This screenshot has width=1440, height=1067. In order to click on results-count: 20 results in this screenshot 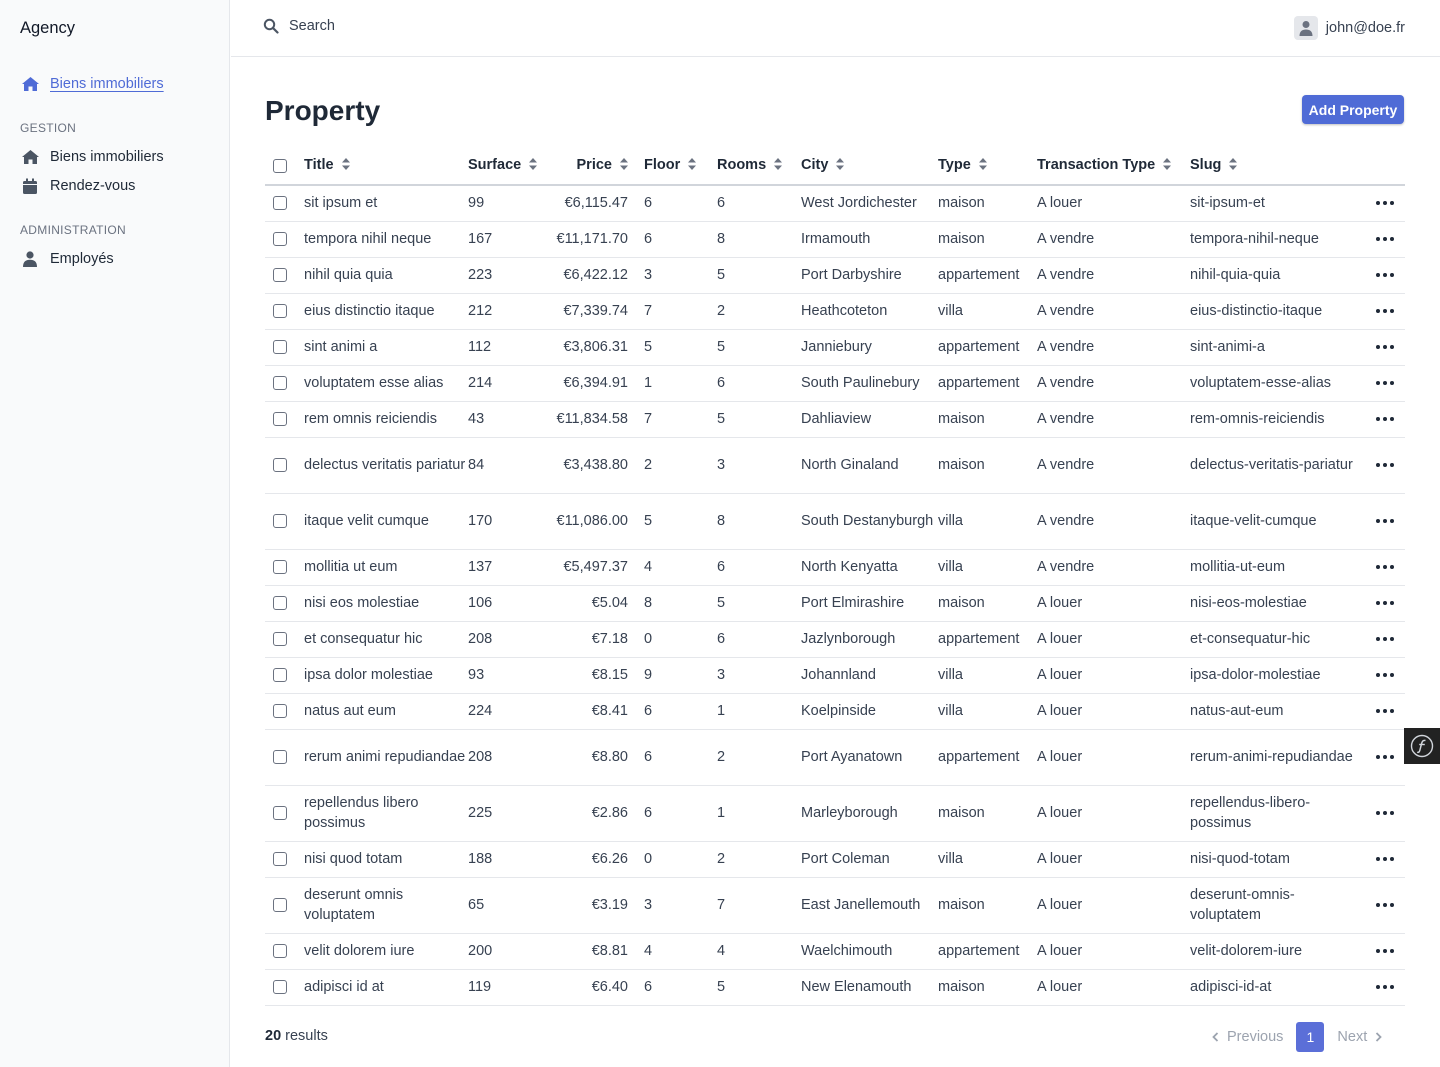, I will do `click(296, 1036)`.